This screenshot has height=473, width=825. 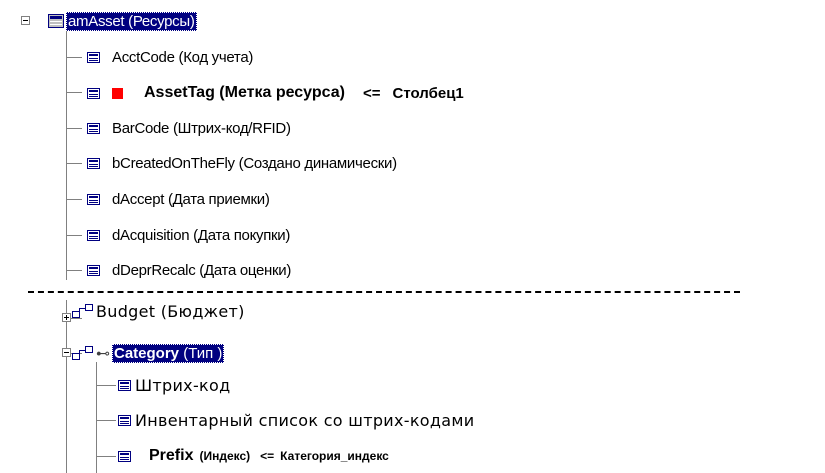 What do you see at coordinates (201, 235) in the screenshot?
I see `field-label: dAcquisition (Дата покупки)` at bounding box center [201, 235].